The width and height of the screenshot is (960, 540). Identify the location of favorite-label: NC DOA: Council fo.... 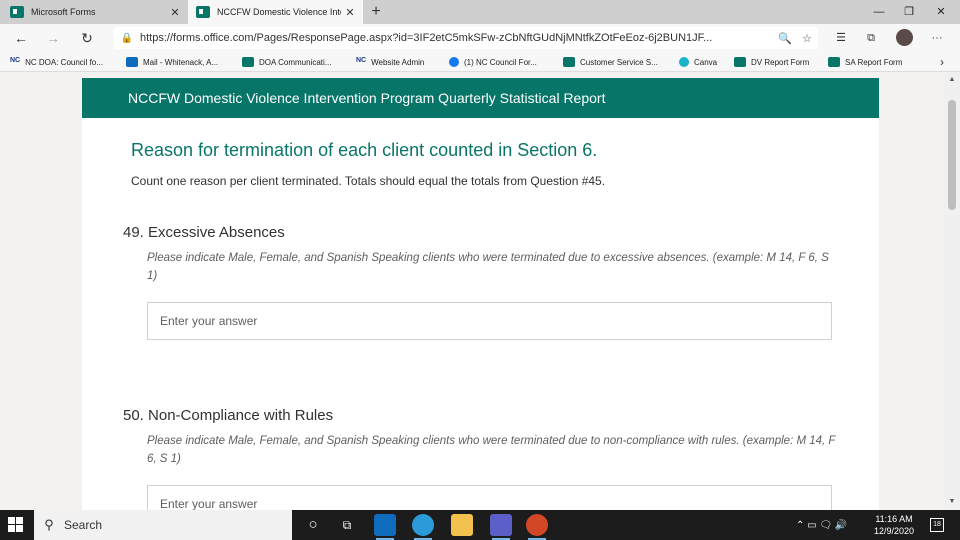
(64, 62).